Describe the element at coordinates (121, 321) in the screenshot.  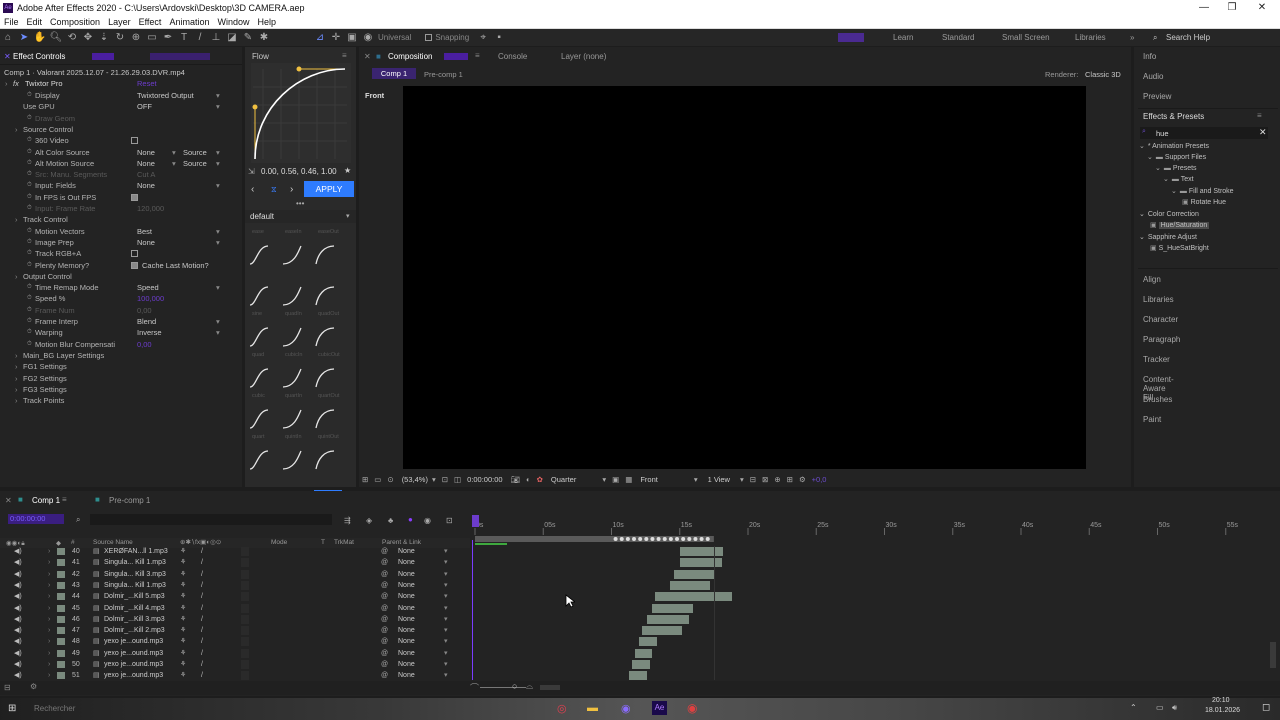
I see `effect-row: ⏱ Frame Interp Blend ▾` at that location.